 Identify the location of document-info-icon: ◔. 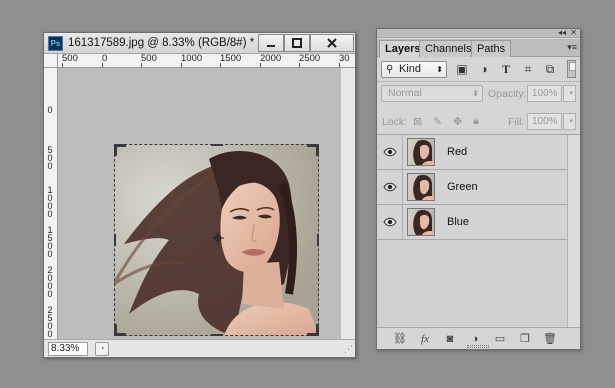
(102, 349).